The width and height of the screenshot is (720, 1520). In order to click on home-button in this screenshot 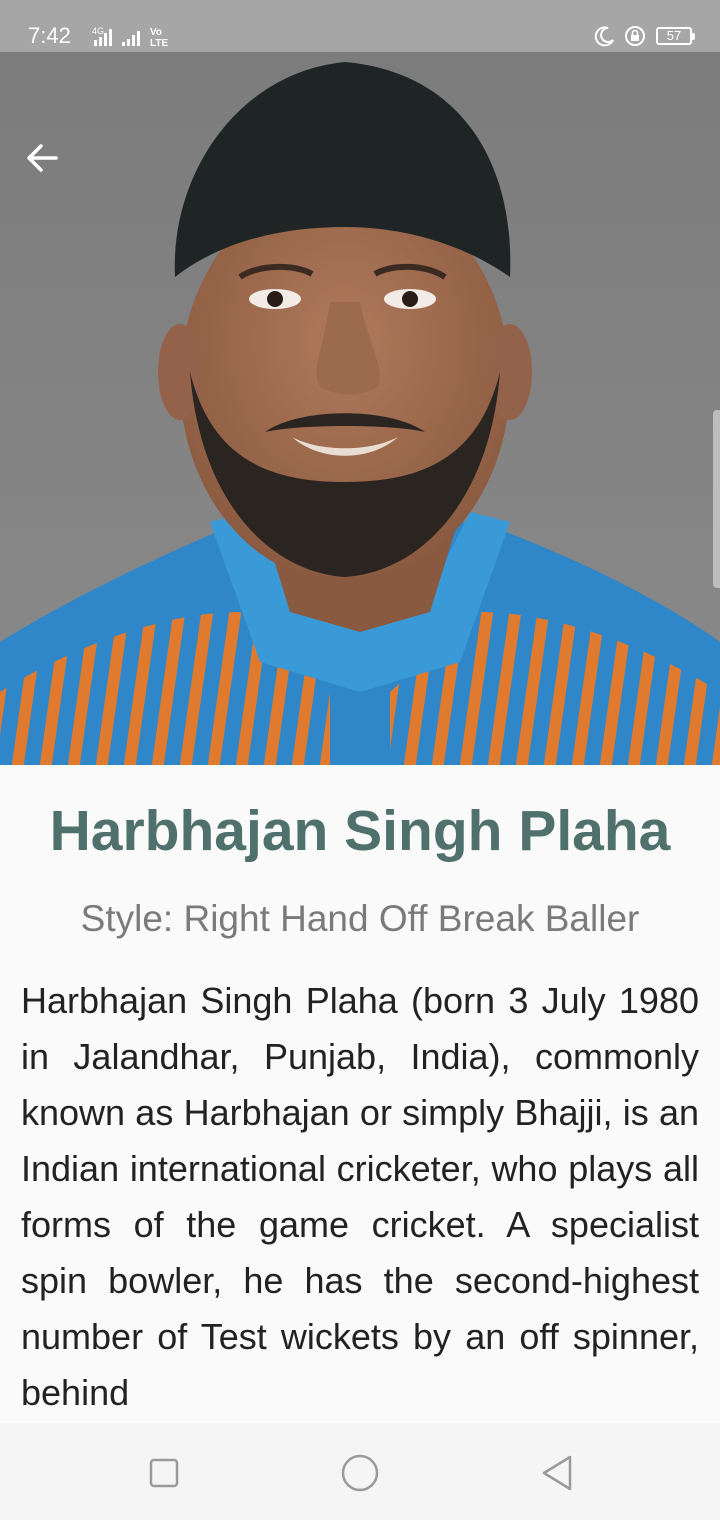, I will do `click(360, 1473)`.